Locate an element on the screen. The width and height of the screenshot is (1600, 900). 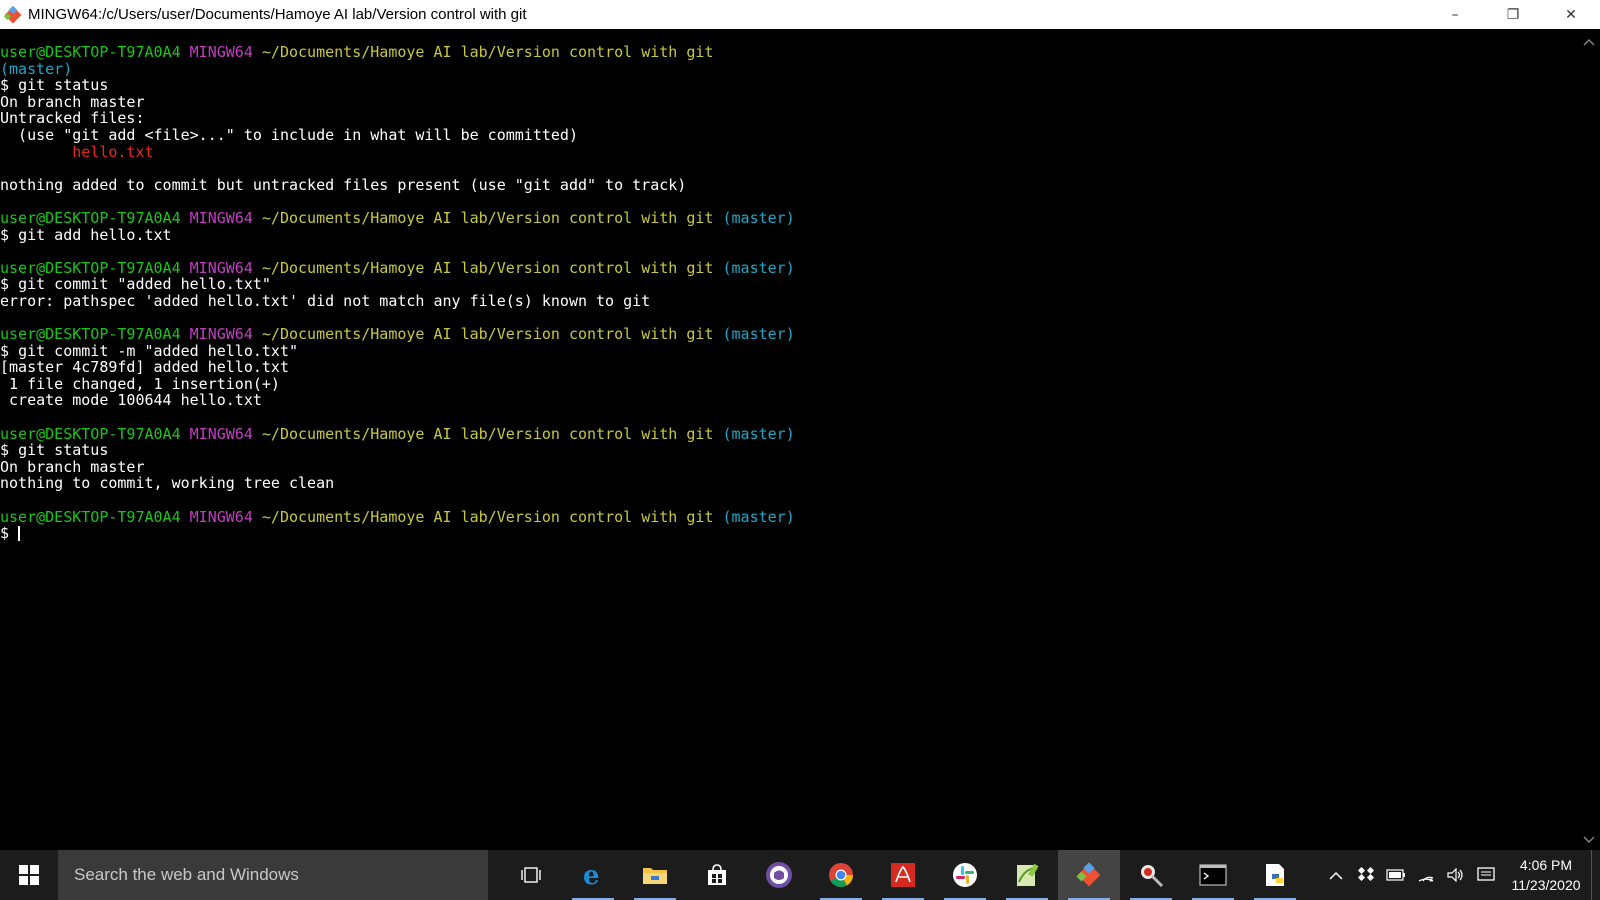
taskbar-app-slack is located at coordinates (965, 875).